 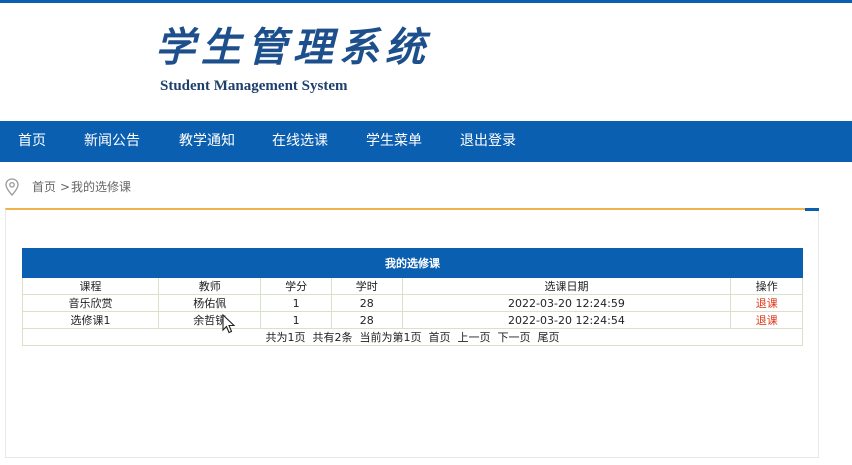 What do you see at coordinates (566, 303) in the screenshot?
I see `cell-date: 2022-03-20 12:24:59` at bounding box center [566, 303].